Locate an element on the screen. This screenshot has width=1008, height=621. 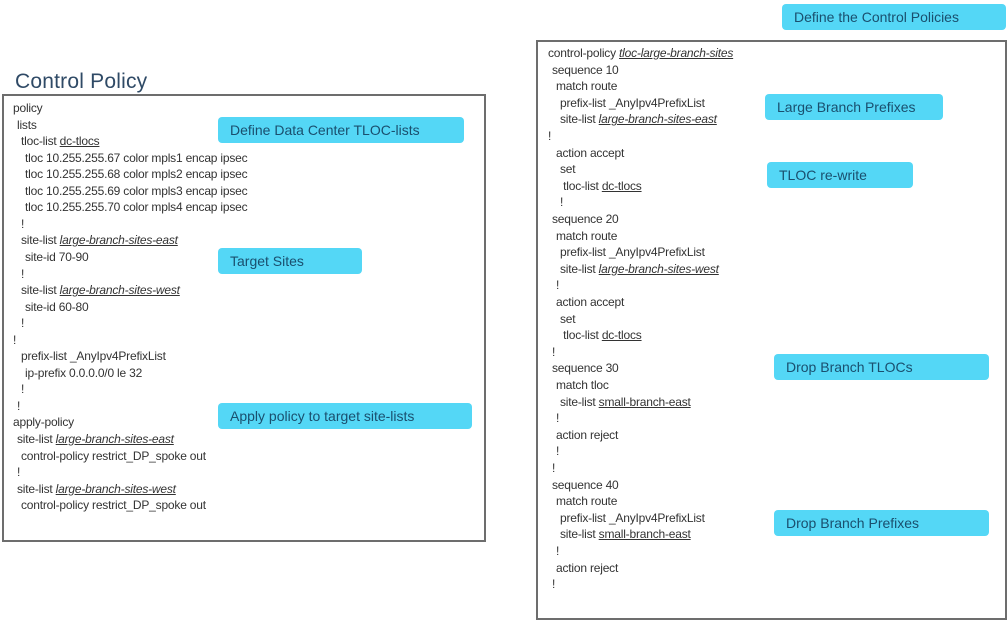
config-line: action reject is located at coordinates (587, 568).